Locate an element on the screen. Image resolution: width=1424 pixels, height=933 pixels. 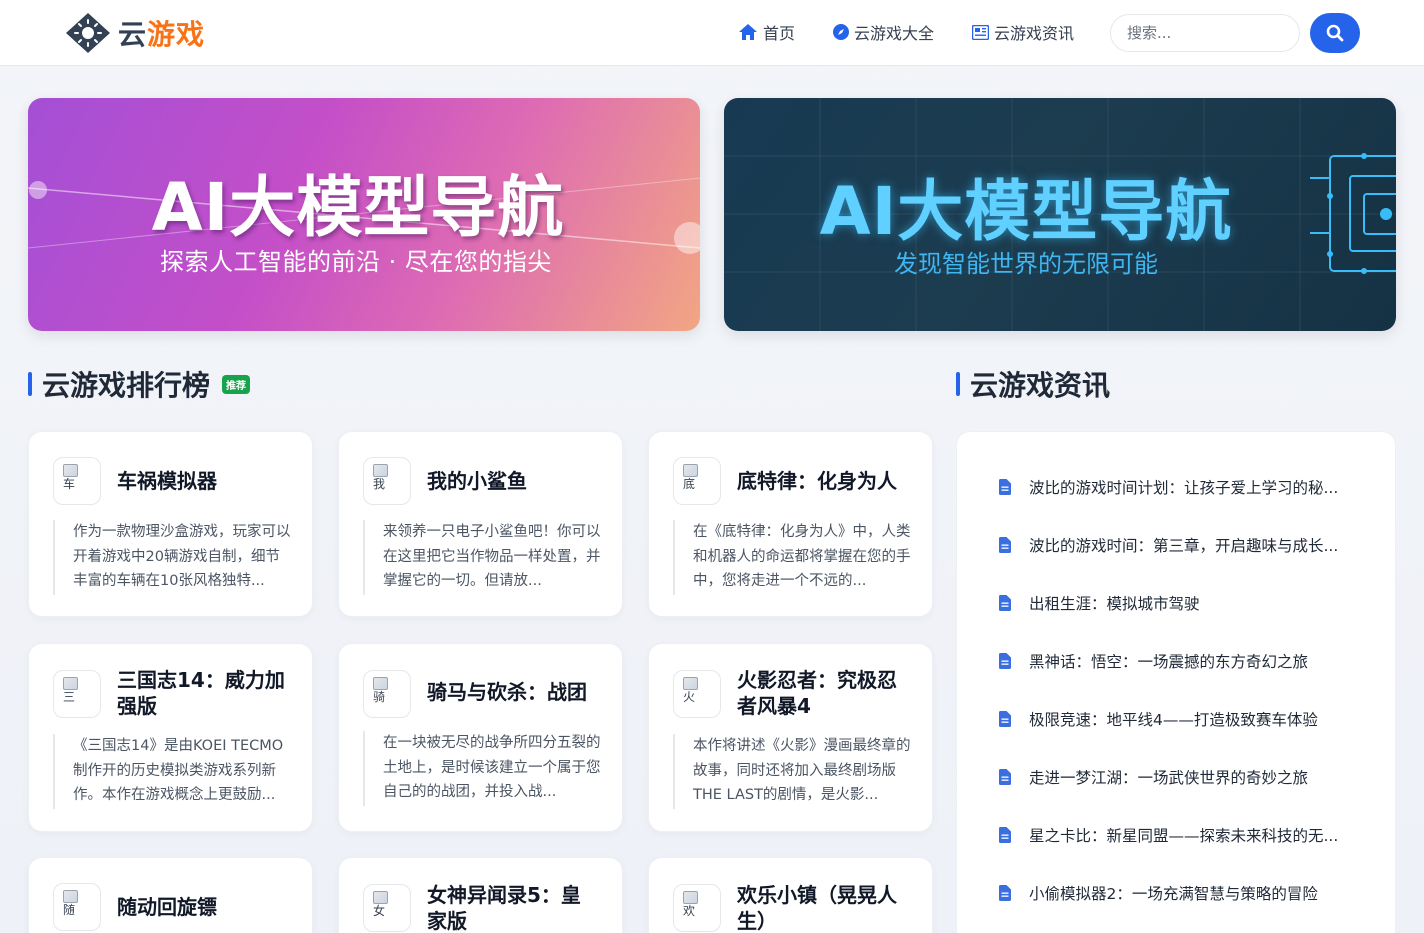
search-button is located at coordinates (1335, 33).